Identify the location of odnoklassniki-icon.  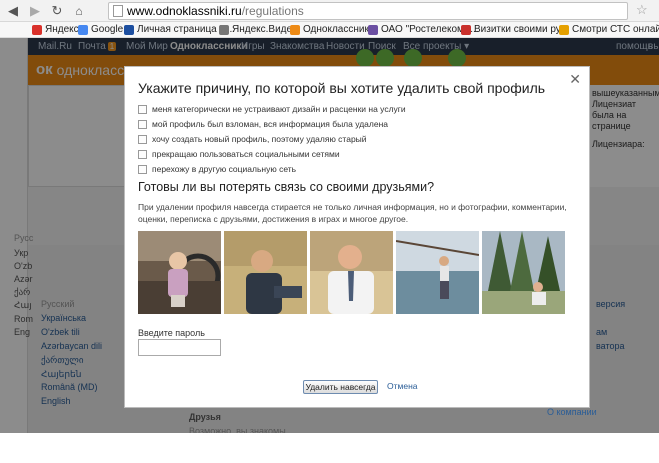
(295, 30).